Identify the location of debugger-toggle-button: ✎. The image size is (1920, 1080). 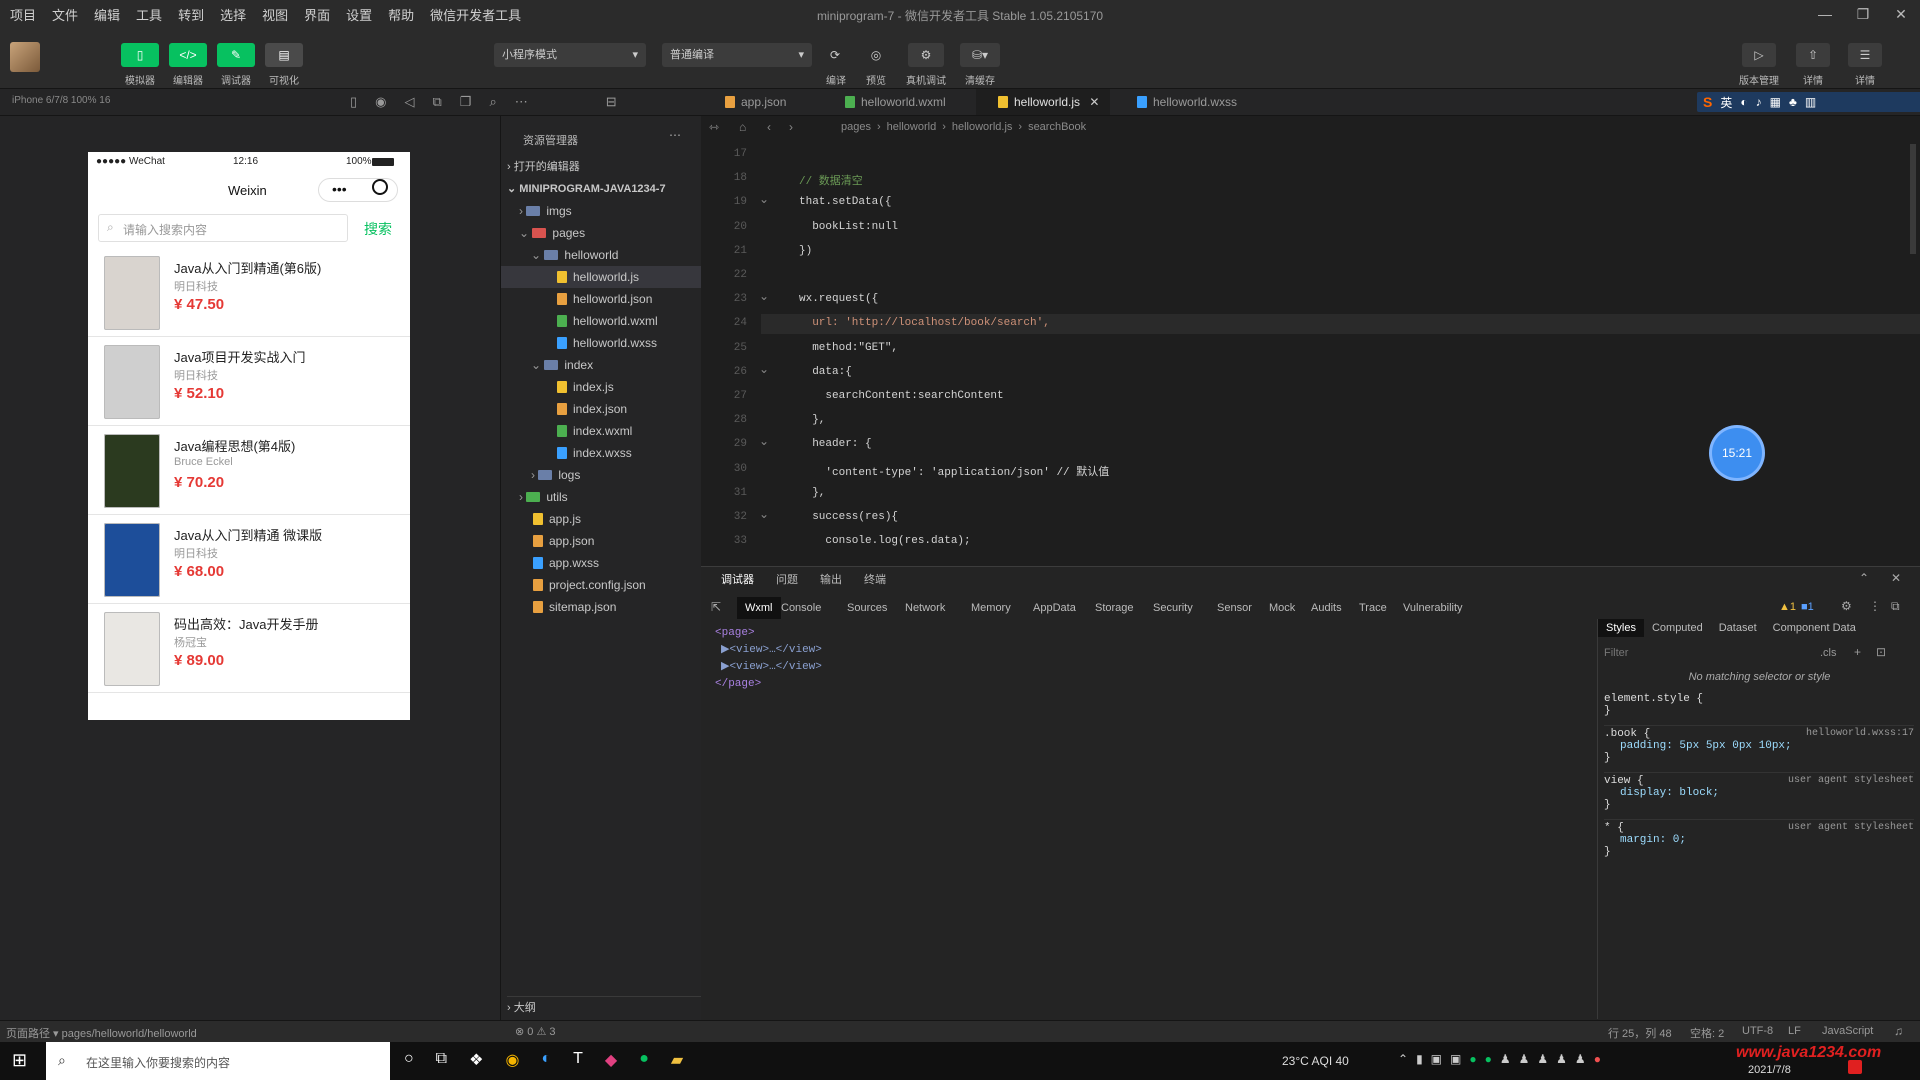
(236, 55).